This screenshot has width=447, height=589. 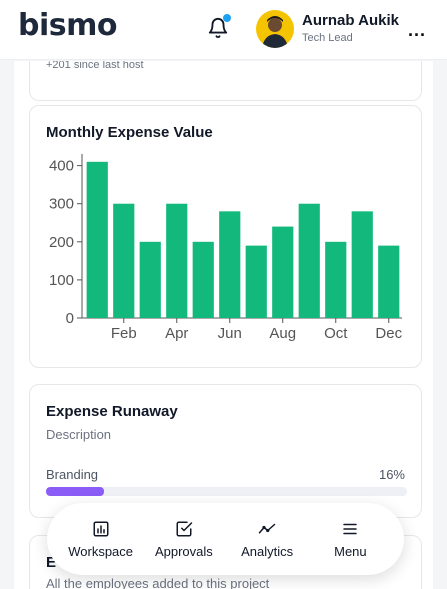 I want to click on bar-feb, so click(x=124, y=260).